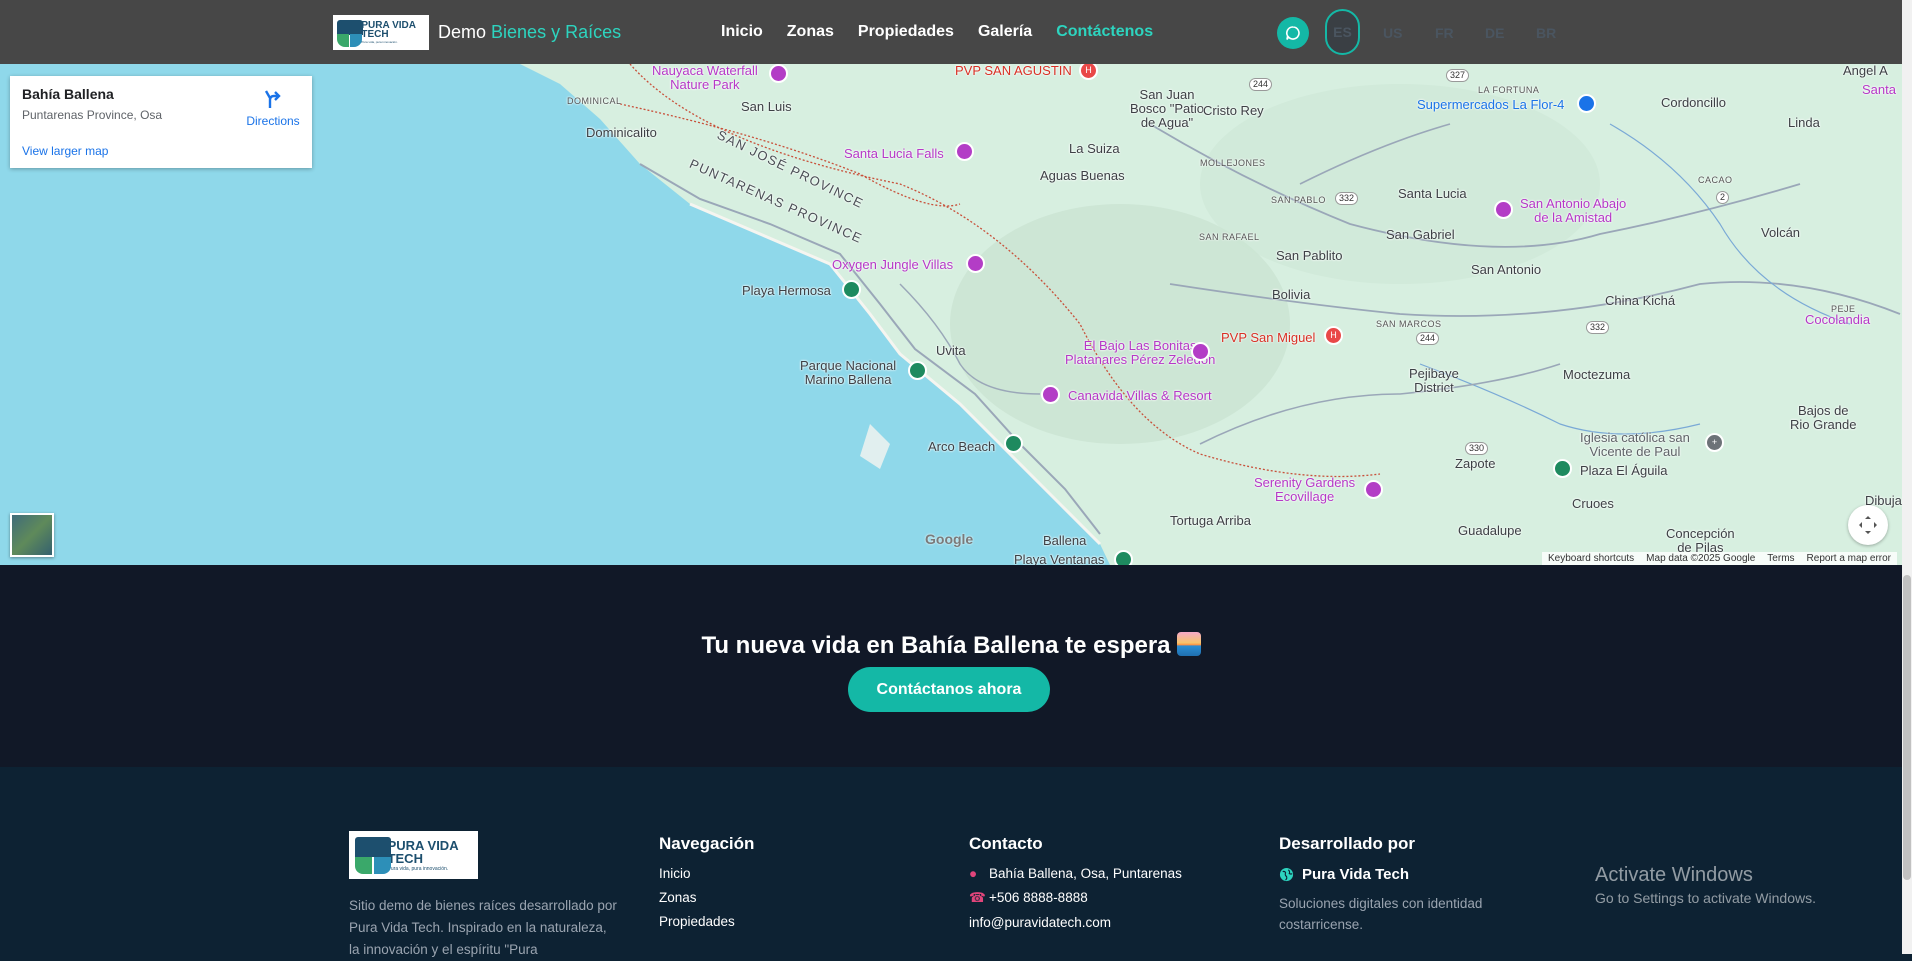 This screenshot has width=1912, height=961. What do you see at coordinates (1094, 148) in the screenshot?
I see `map-label: La Suiza` at bounding box center [1094, 148].